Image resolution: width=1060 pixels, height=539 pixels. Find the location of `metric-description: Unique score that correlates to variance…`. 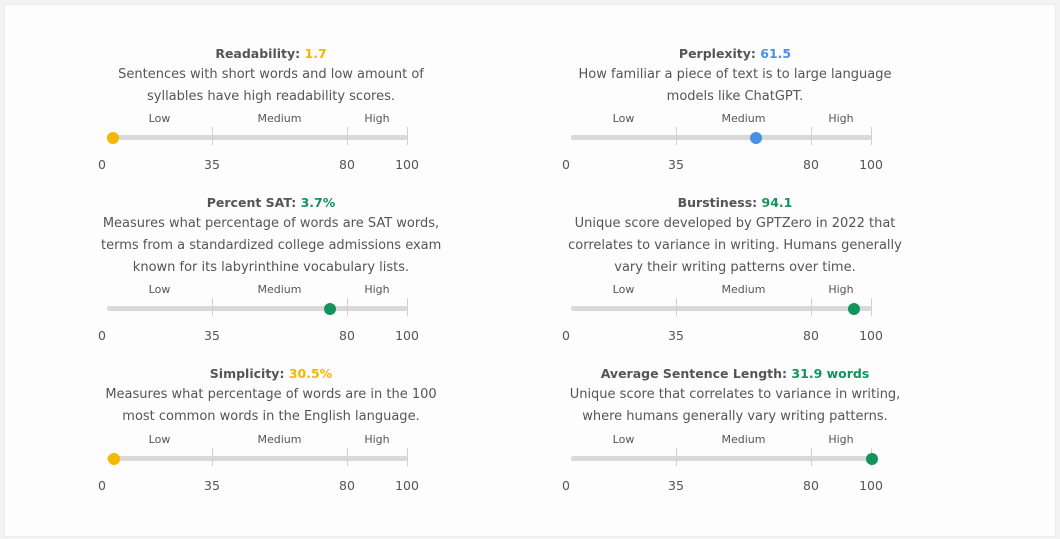

metric-description: Unique score that correlates to variance… is located at coordinates (735, 406).